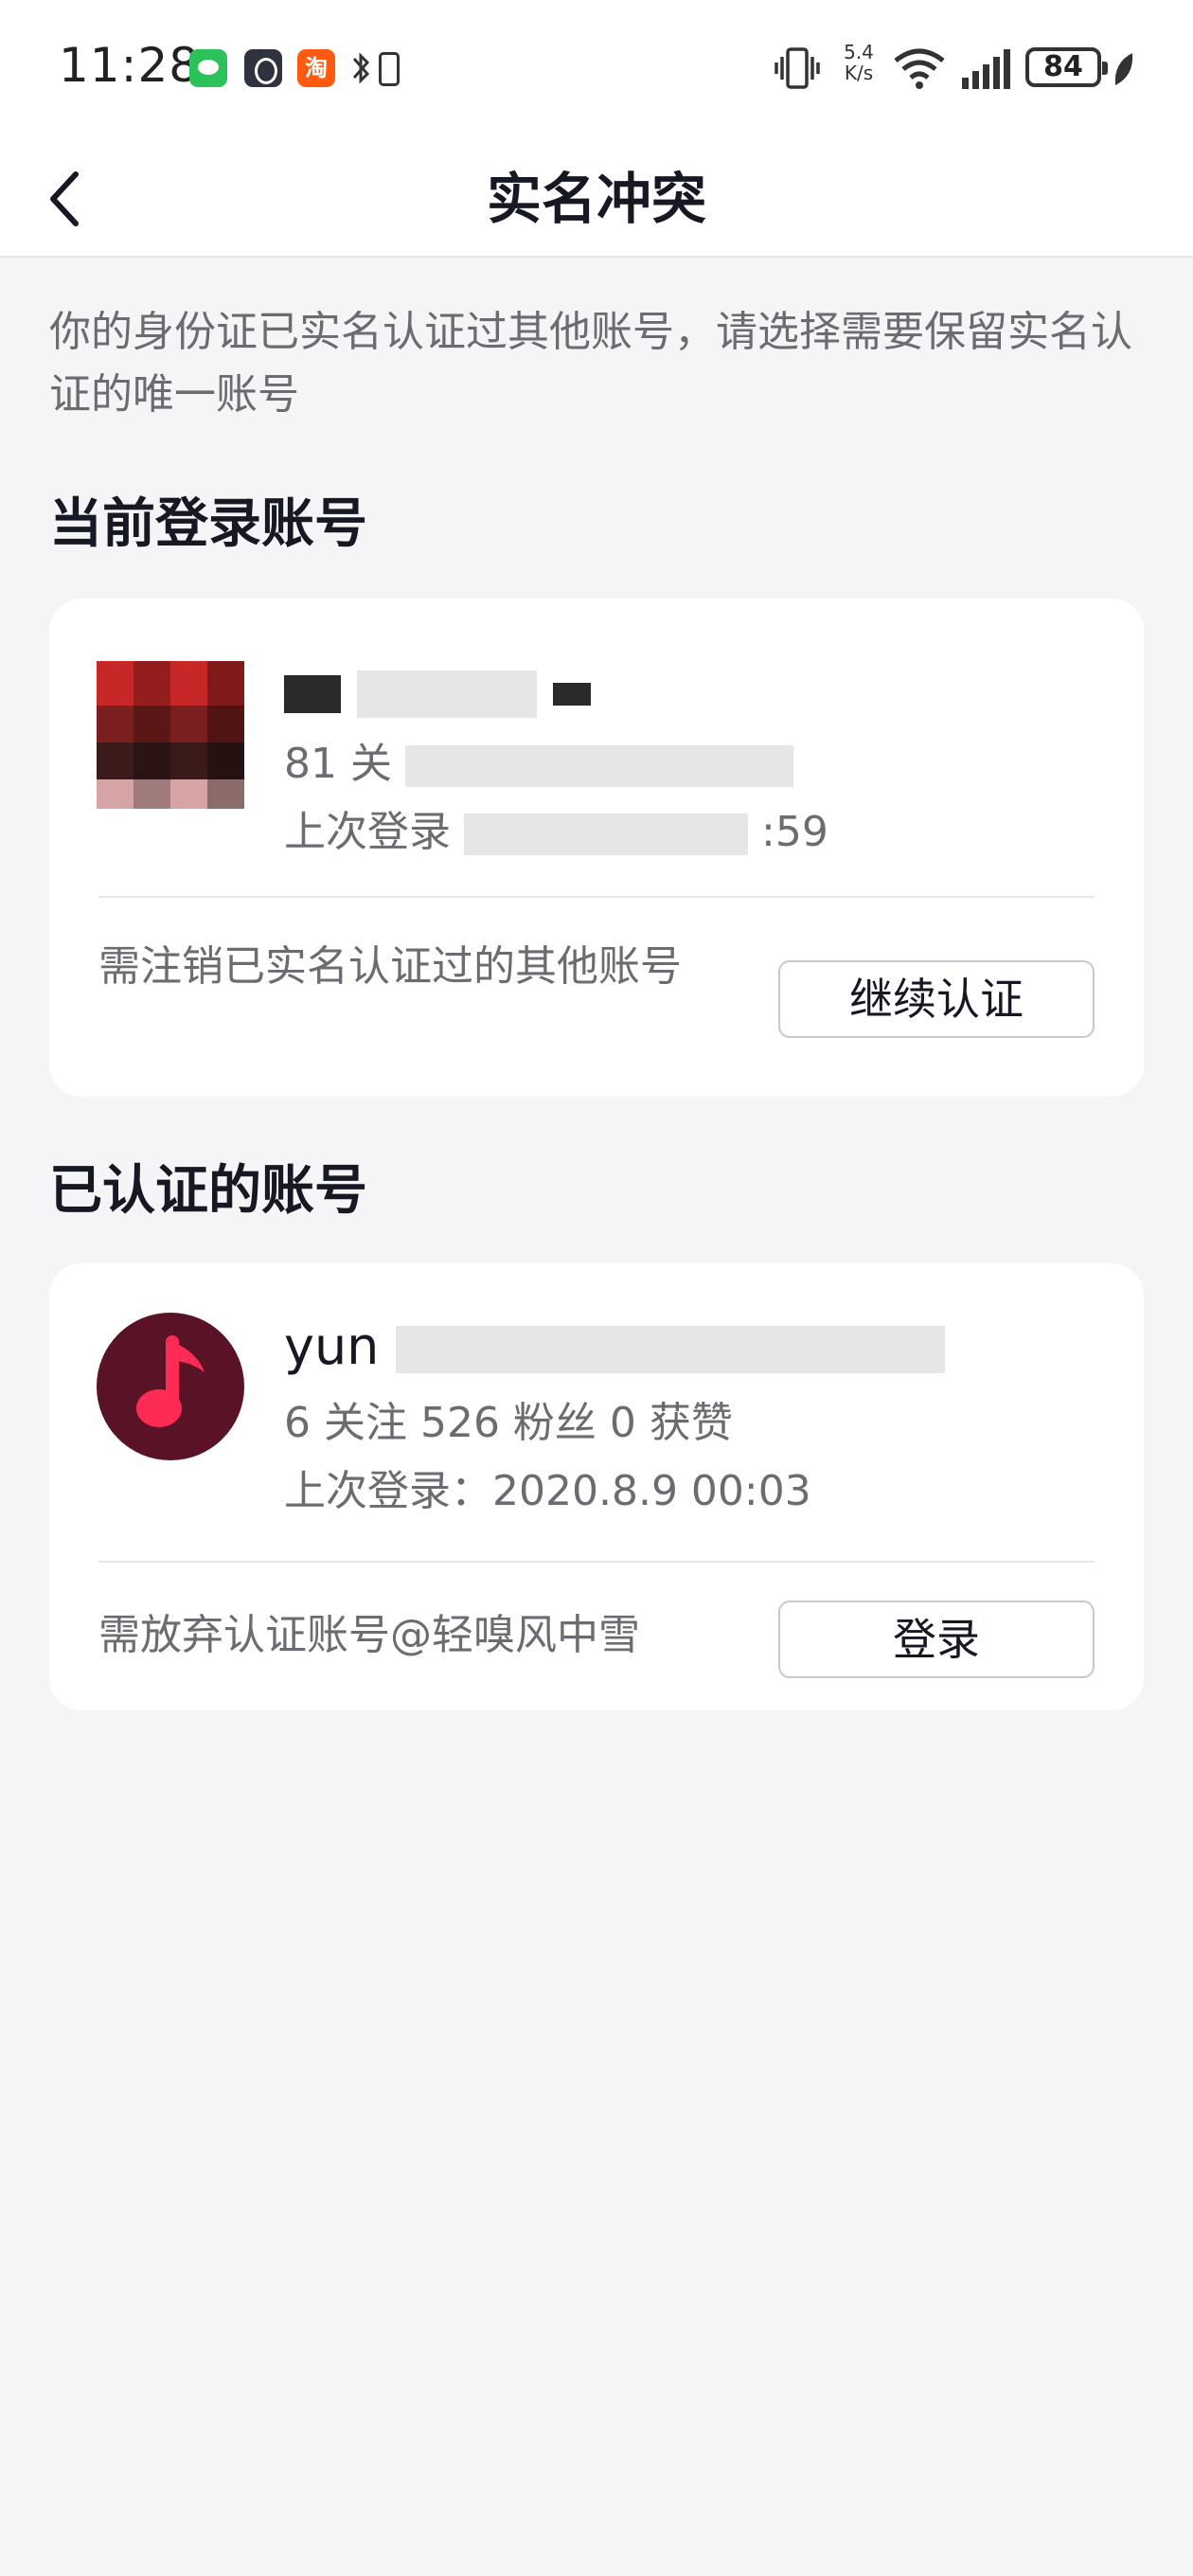 This screenshot has width=1193, height=2576. Describe the element at coordinates (208, 524) in the screenshot. I see `current-account-section-title: 当前登录账号` at that location.